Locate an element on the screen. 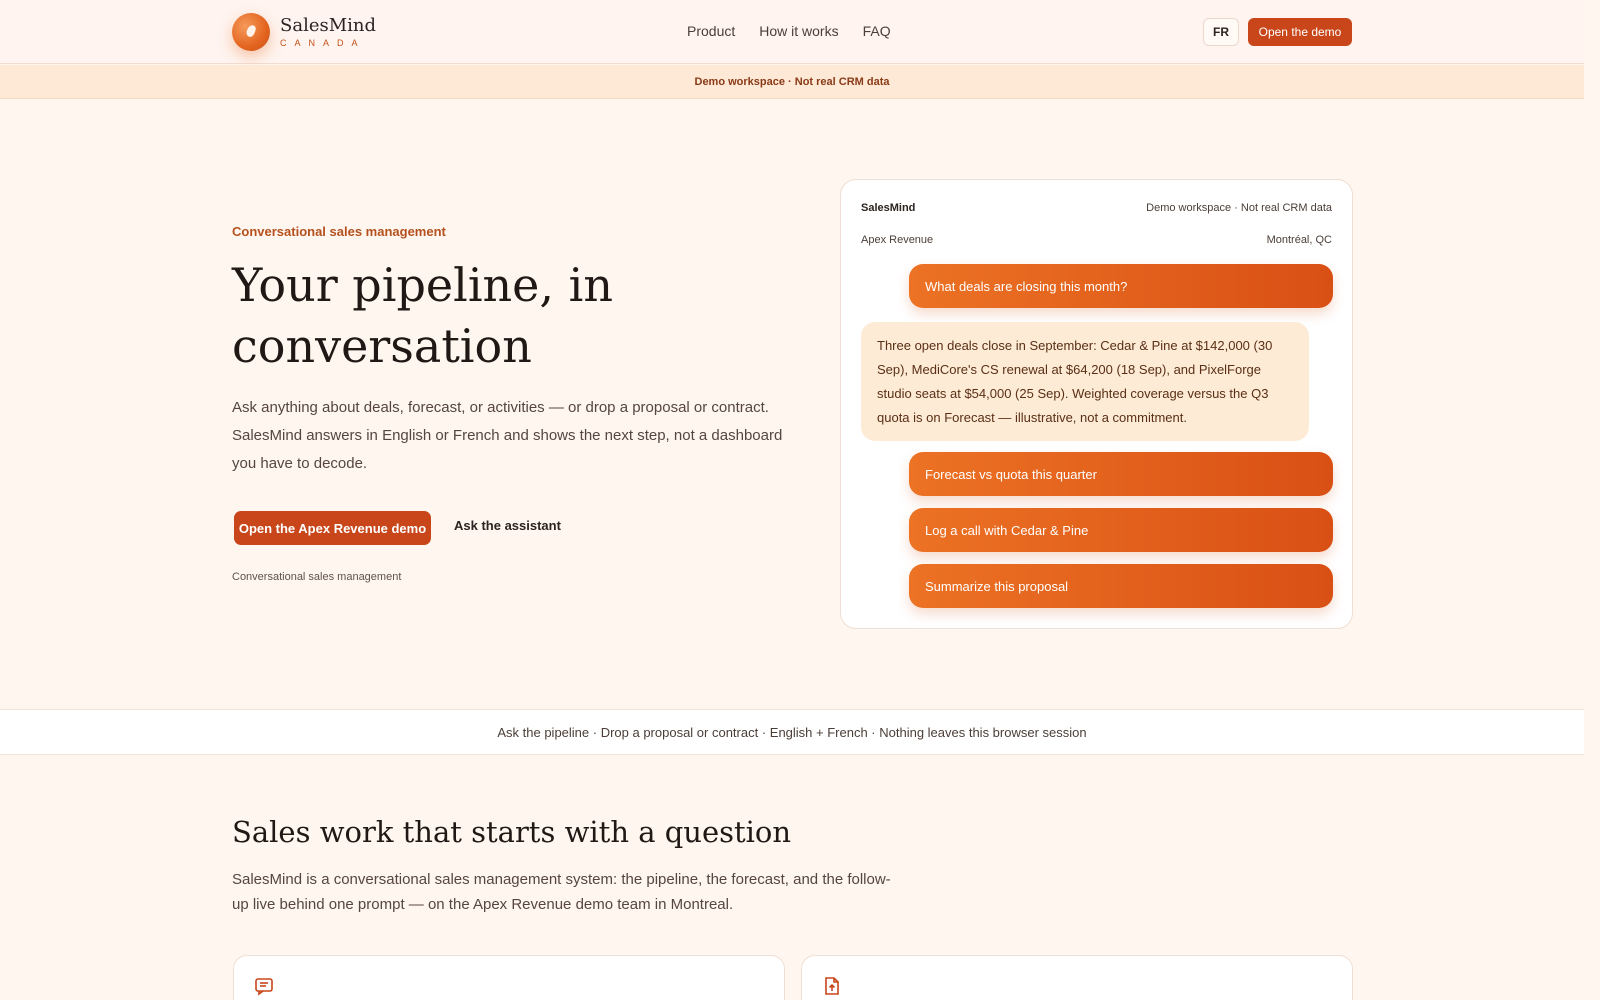 Image resolution: width=1600 pixels, height=1000 pixels. chat-workspace-label: Demo workspace · Not real CRM data is located at coordinates (1239, 208).